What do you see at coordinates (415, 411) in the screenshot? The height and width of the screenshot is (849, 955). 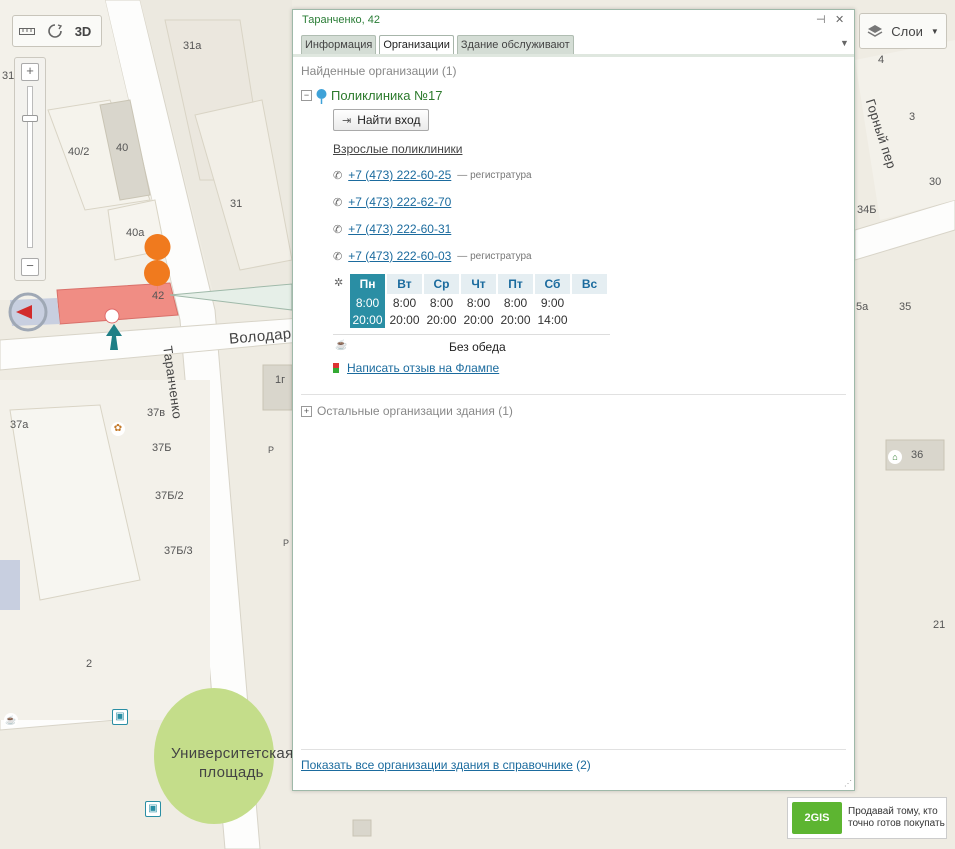 I see `other-organizations-label: Остальные организации здания (1)` at bounding box center [415, 411].